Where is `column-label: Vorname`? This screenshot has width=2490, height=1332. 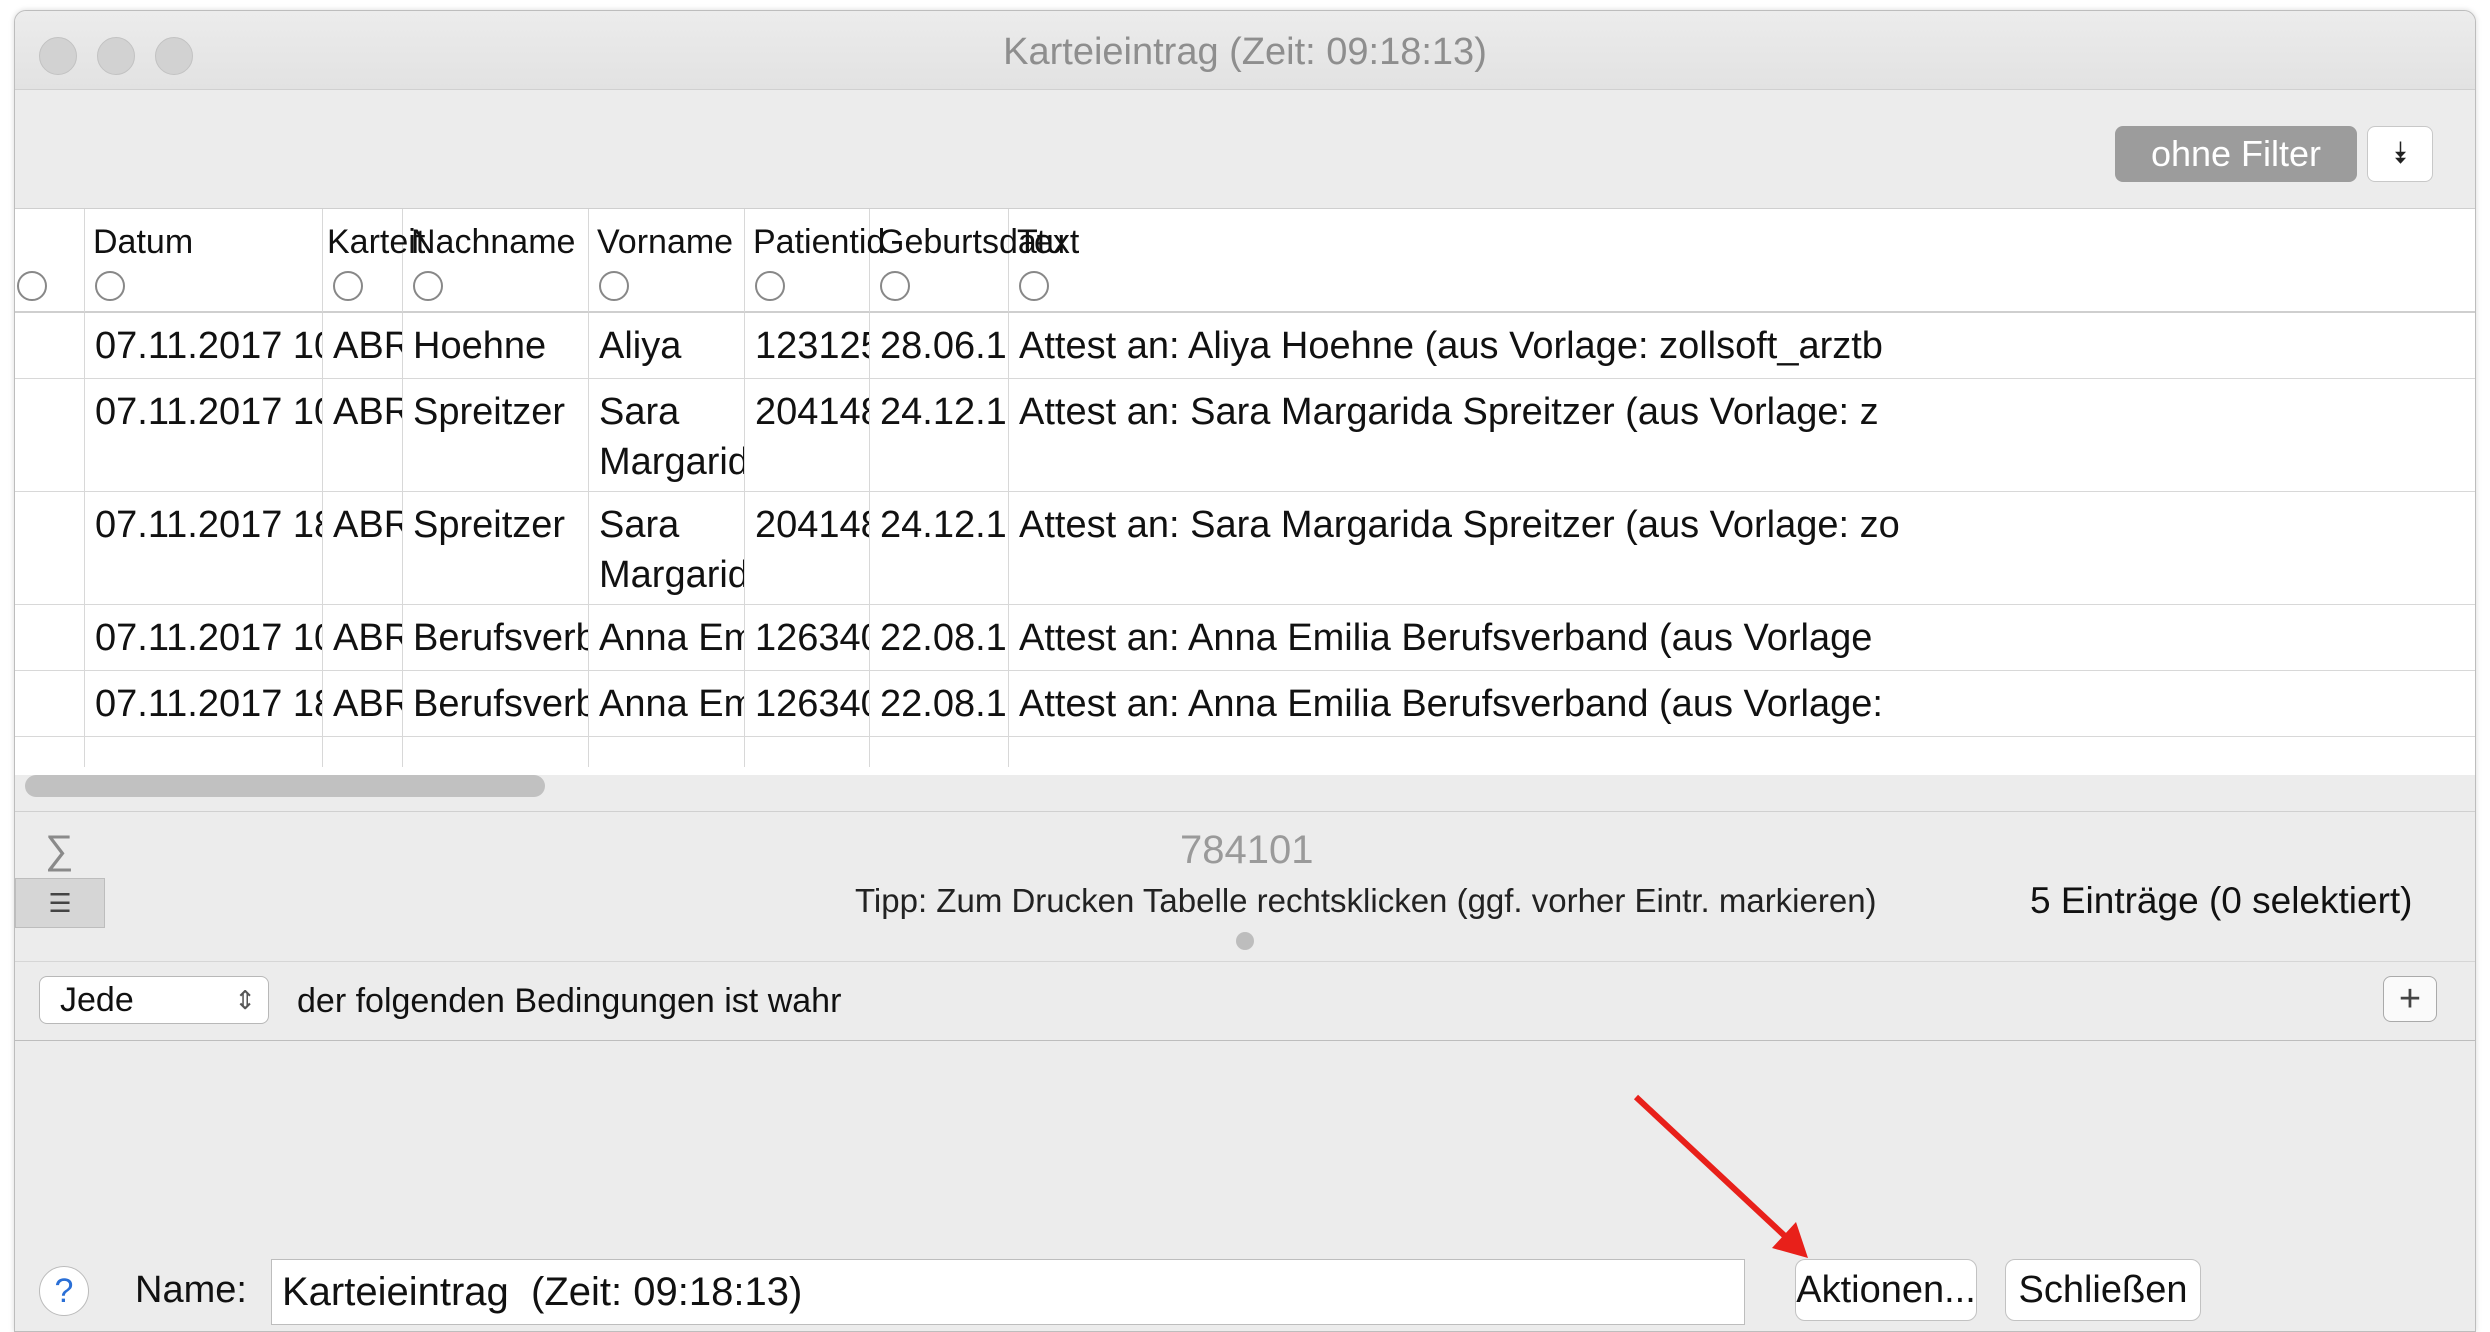 column-label: Vorname is located at coordinates (665, 242).